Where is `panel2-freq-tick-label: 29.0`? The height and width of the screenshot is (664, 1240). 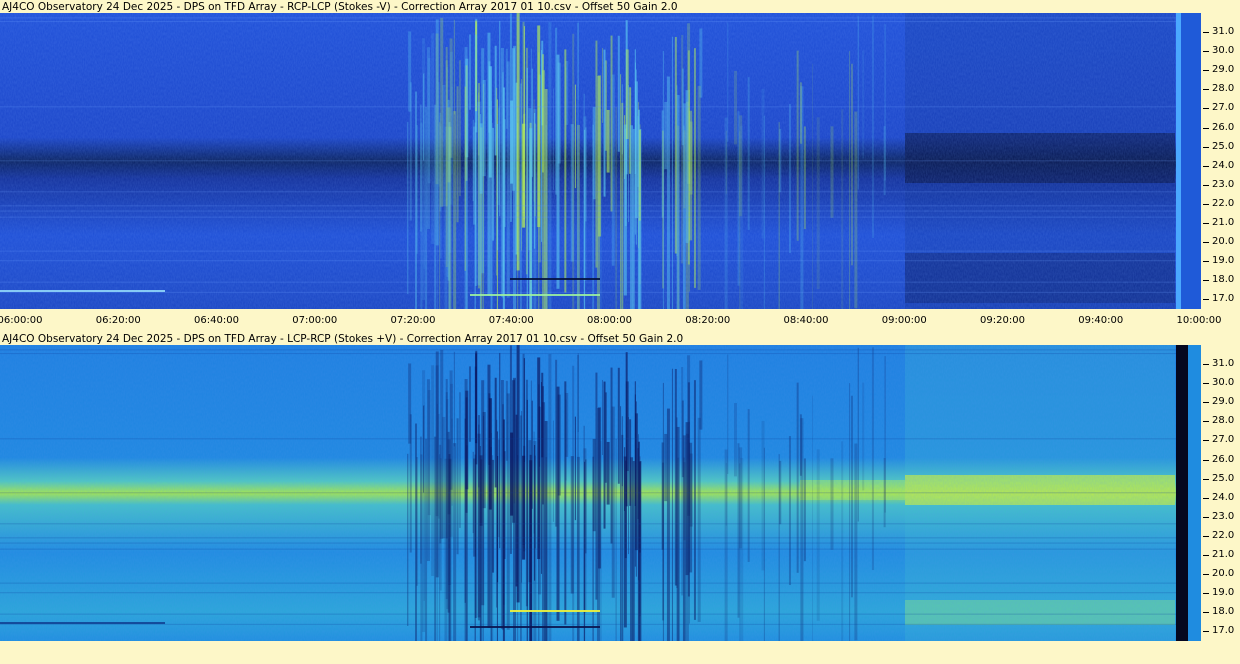 panel2-freq-tick-label: 29.0 is located at coordinates (1223, 402).